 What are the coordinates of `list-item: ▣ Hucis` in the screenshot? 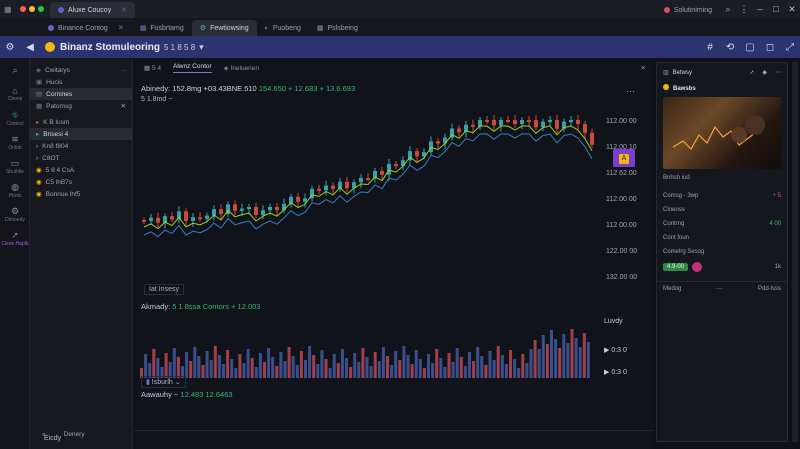 It's located at (81, 82).